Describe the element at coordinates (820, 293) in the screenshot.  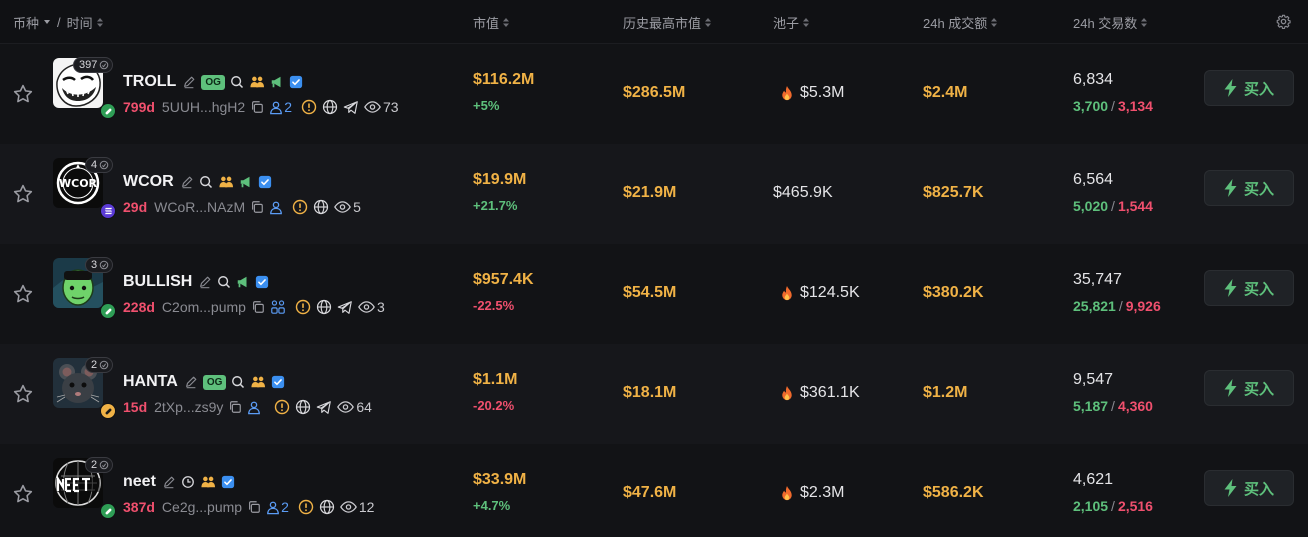
I see `pool-liquidity: $124.5K` at that location.